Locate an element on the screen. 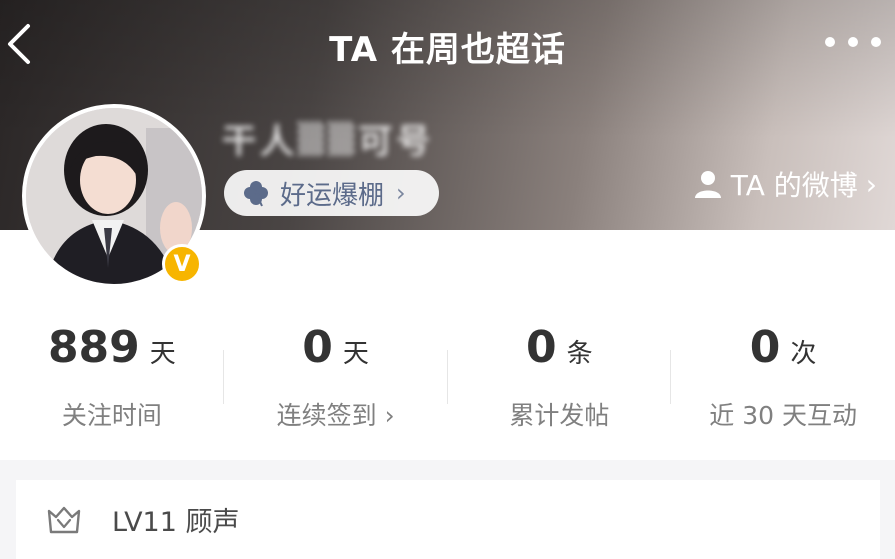 The width and height of the screenshot is (895, 559). page-title: TA 在周也超话 is located at coordinates (447, 50).